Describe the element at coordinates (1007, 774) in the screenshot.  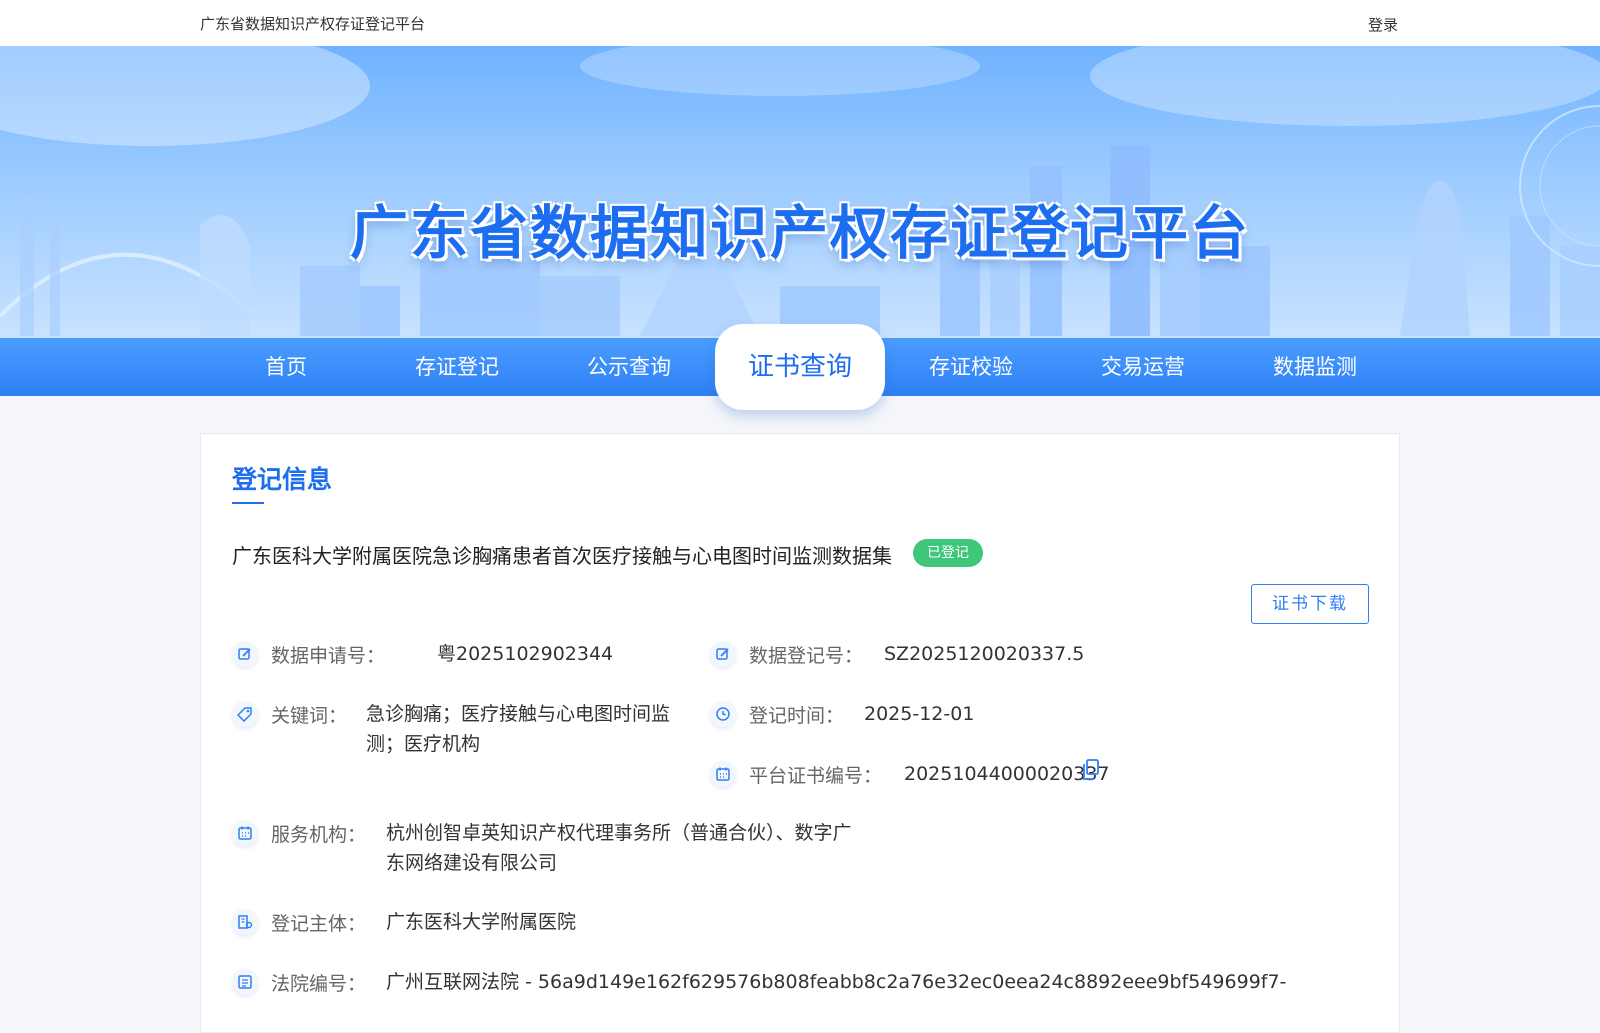
I see `certificate-no-value: 20251044000020337` at that location.